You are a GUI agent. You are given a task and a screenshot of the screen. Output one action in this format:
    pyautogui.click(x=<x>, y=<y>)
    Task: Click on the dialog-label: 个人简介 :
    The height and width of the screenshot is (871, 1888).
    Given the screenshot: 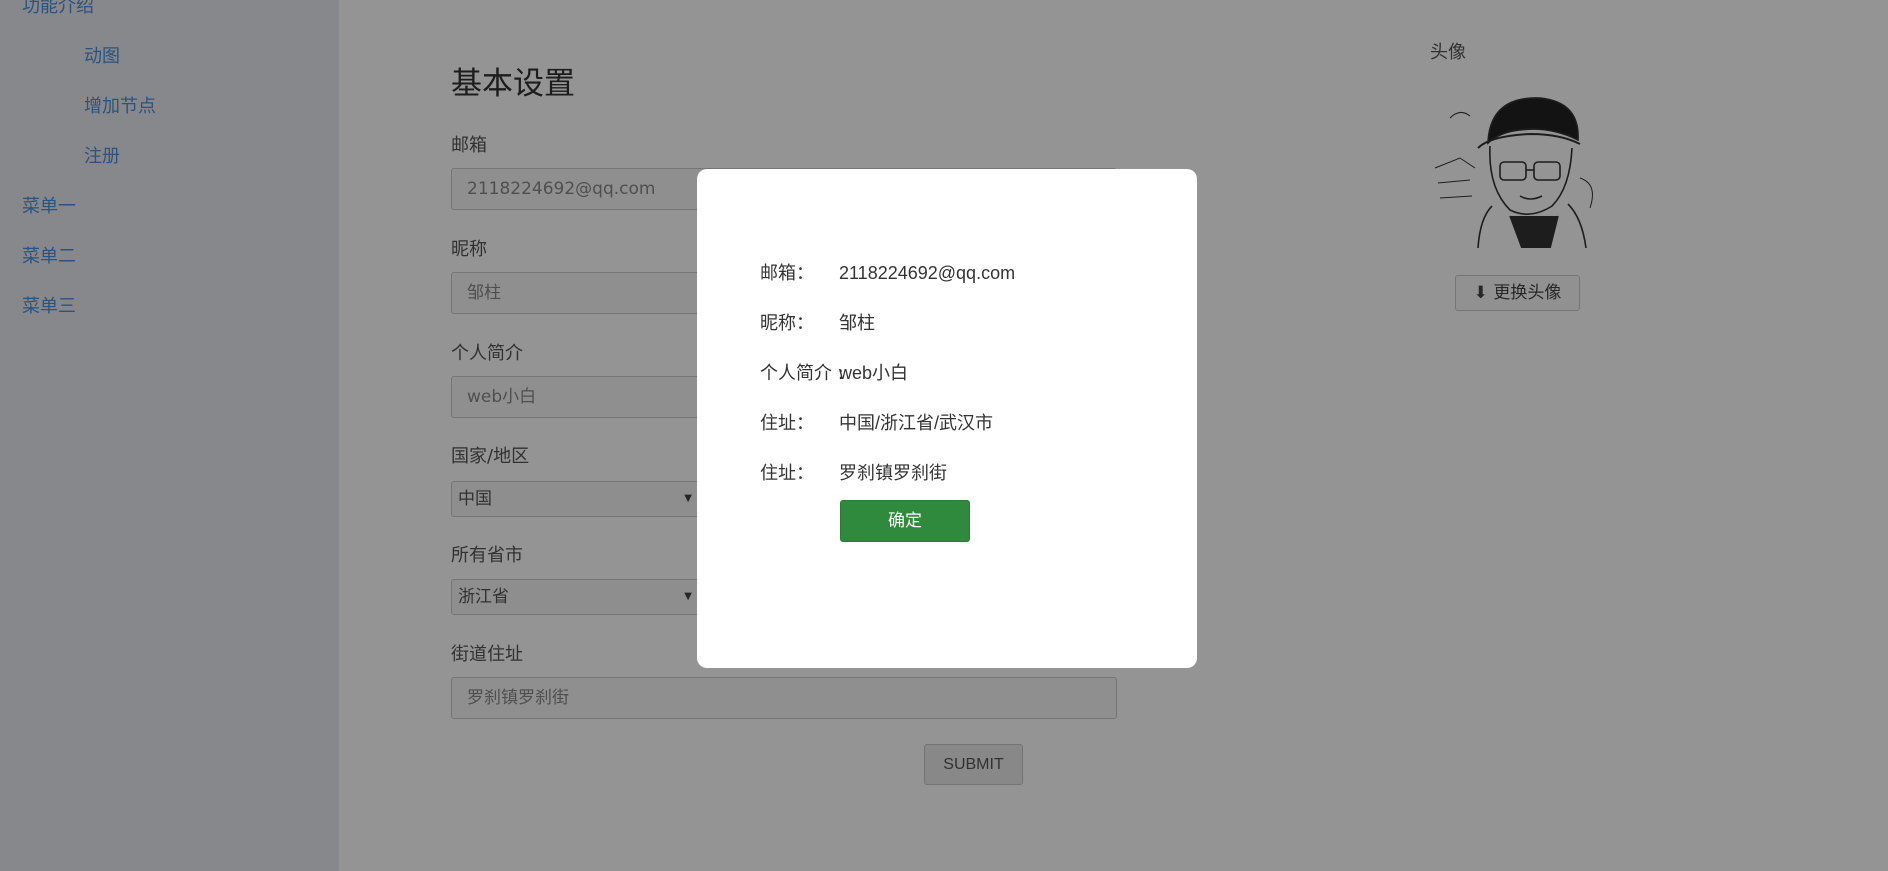 What is the action you would take?
    pyautogui.click(x=802, y=373)
    